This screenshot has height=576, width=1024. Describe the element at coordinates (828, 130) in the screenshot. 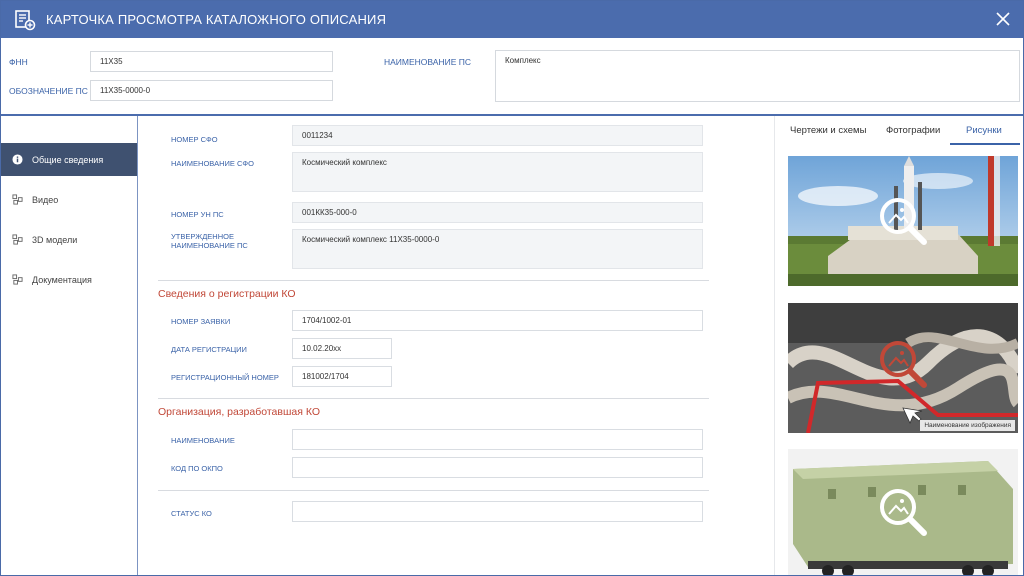

I see `tab-drawings: Чертежи и схемы` at that location.